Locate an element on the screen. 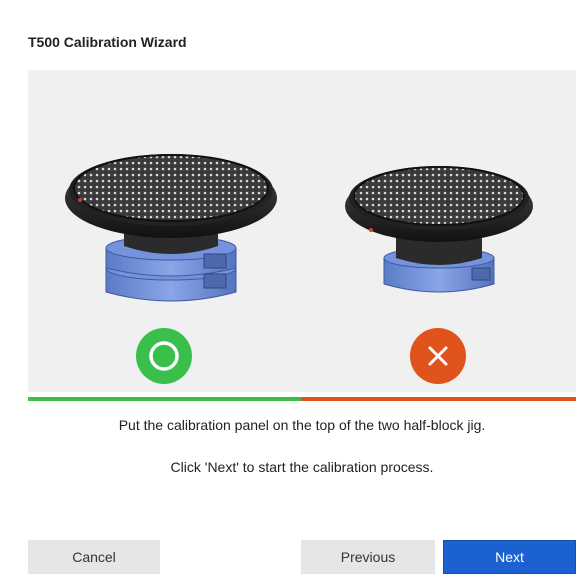  correct-status-line is located at coordinates (164, 399).